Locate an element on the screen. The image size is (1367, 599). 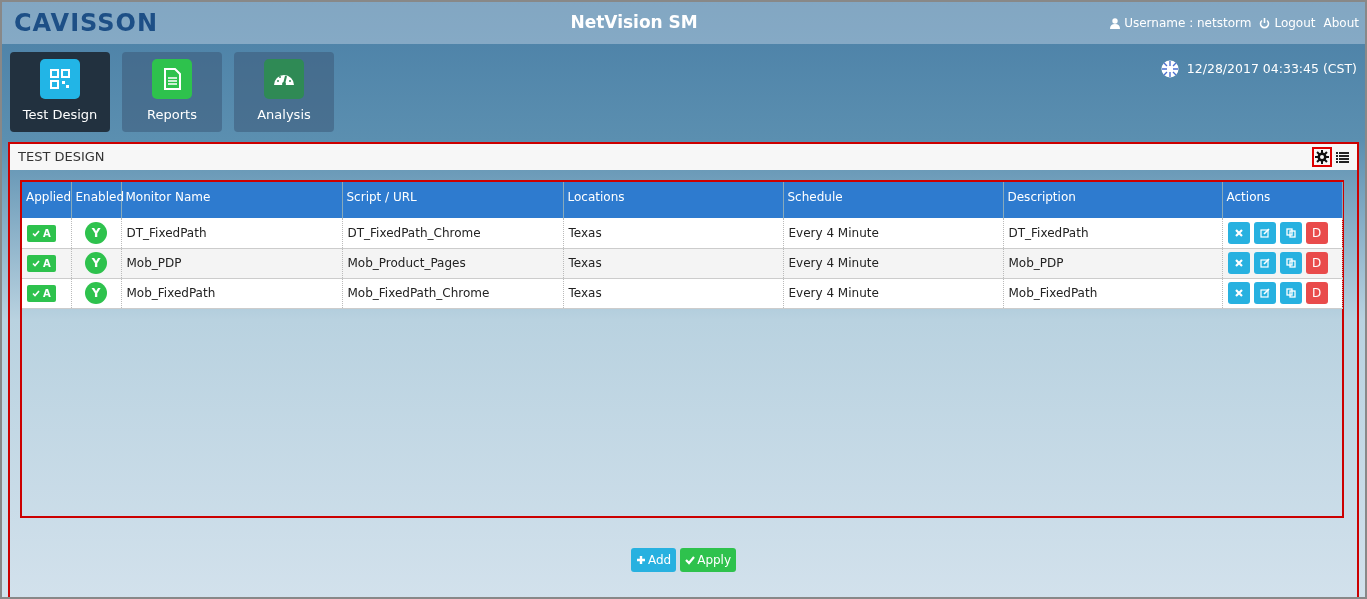
table-cell: Mob_FixedPath_Chrome is located at coordinates (452, 293).